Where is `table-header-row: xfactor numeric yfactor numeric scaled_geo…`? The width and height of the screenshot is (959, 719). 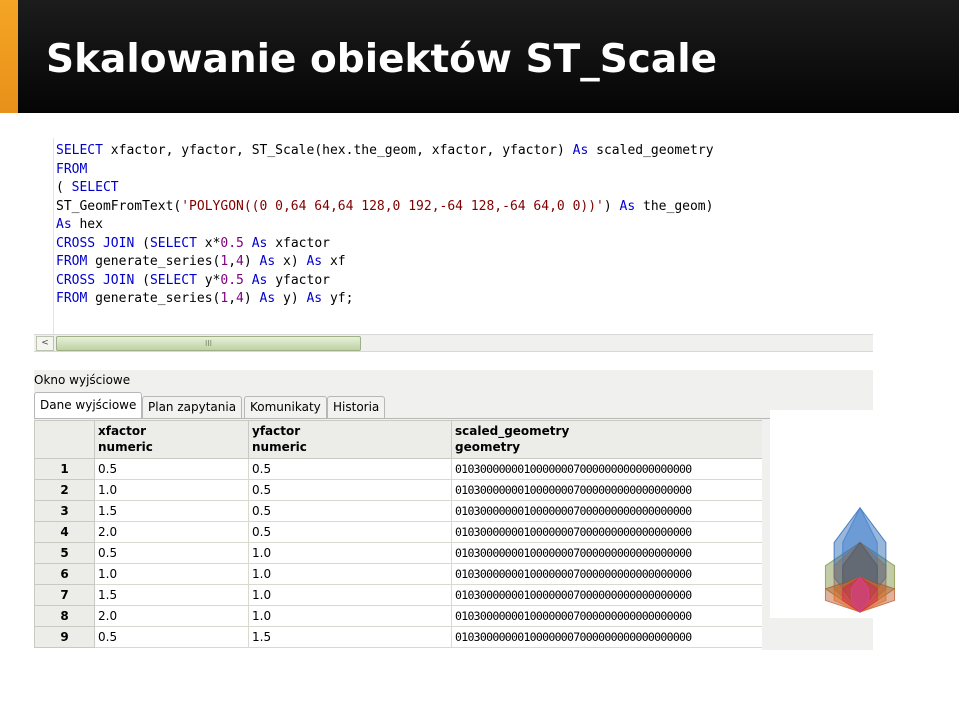 table-header-row: xfactor numeric yfactor numeric scaled_geo… is located at coordinates (398, 439).